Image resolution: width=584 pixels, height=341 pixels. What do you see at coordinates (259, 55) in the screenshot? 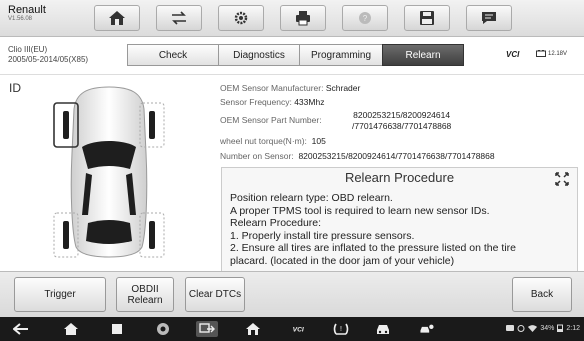
I see `tab-diagnostics: Diagnostics` at bounding box center [259, 55].